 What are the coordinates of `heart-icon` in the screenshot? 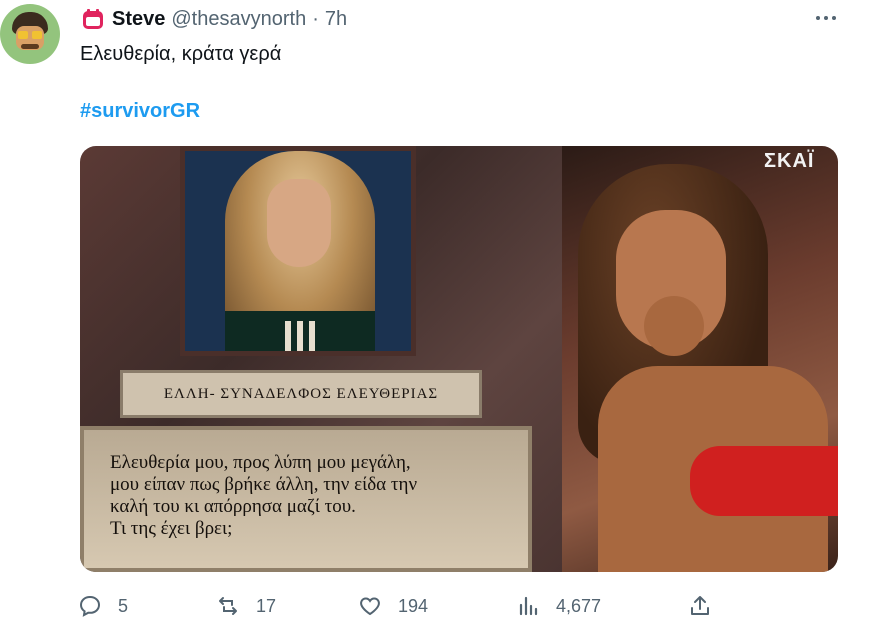 It's located at (370, 606).